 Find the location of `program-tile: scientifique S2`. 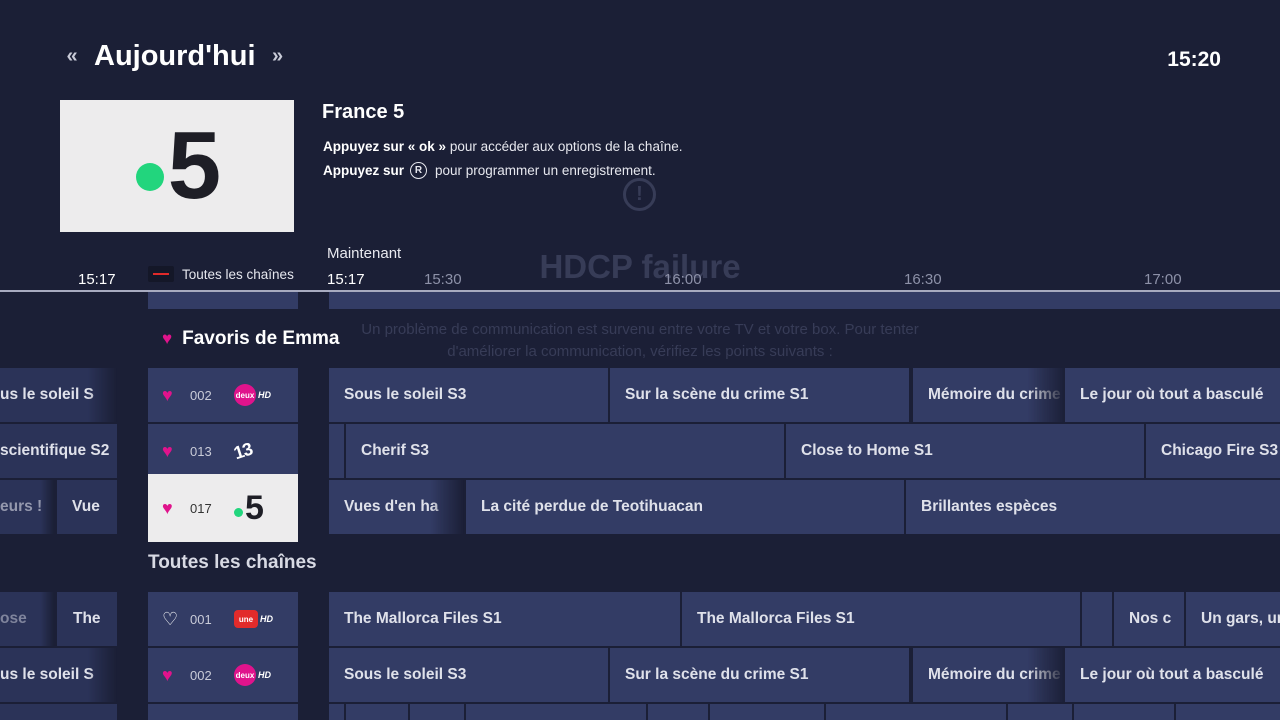

program-tile: scientifique S2 is located at coordinates (58, 451).